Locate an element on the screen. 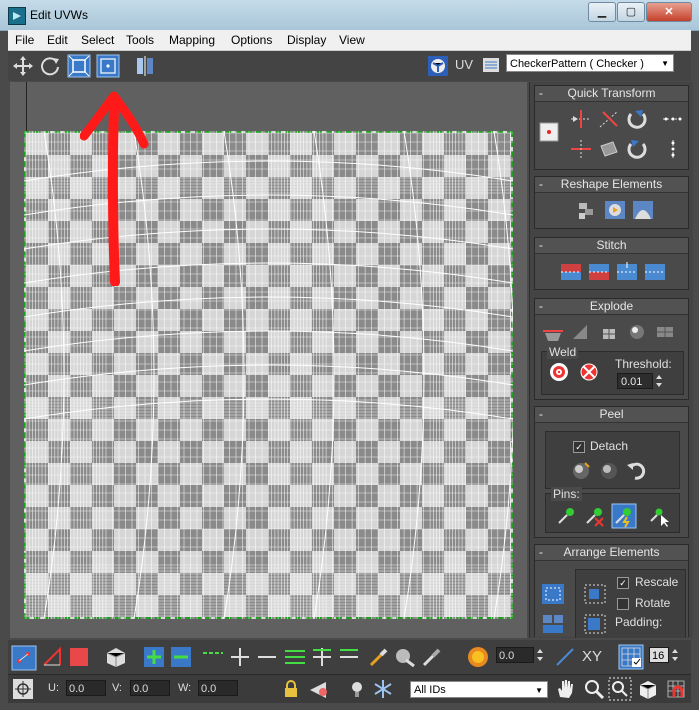  show-grid-icon is located at coordinates (631, 657).